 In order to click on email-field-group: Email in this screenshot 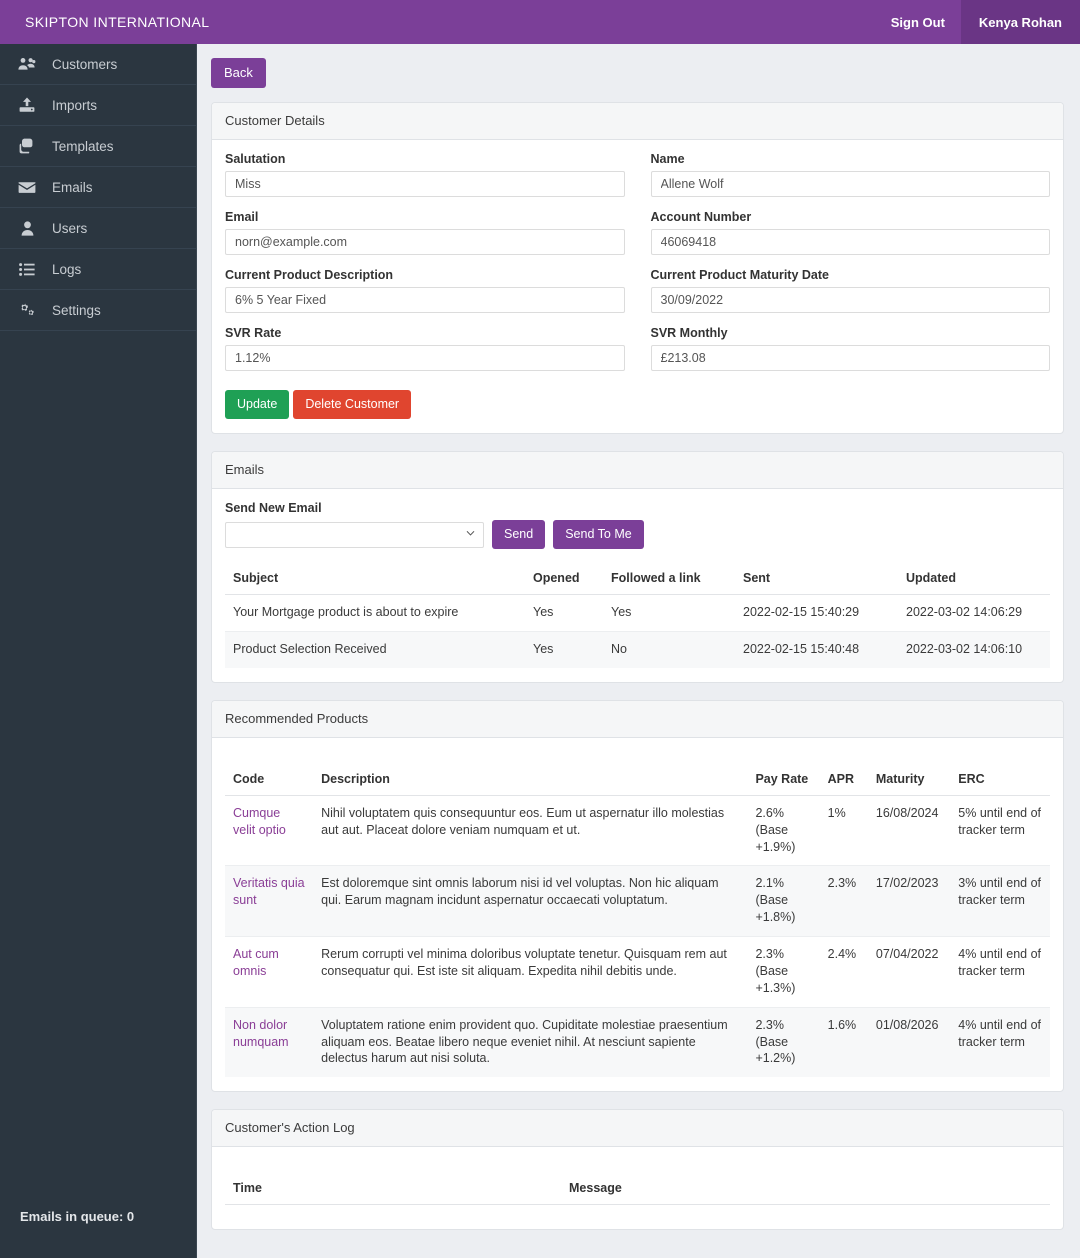, I will do `click(425, 232)`.